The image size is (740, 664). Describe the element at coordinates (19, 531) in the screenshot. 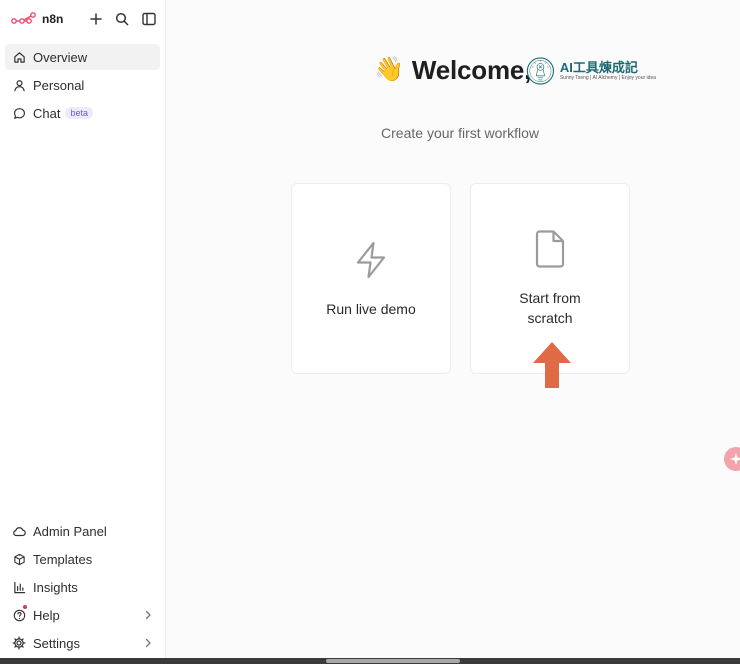

I see `cloud-icon` at that location.